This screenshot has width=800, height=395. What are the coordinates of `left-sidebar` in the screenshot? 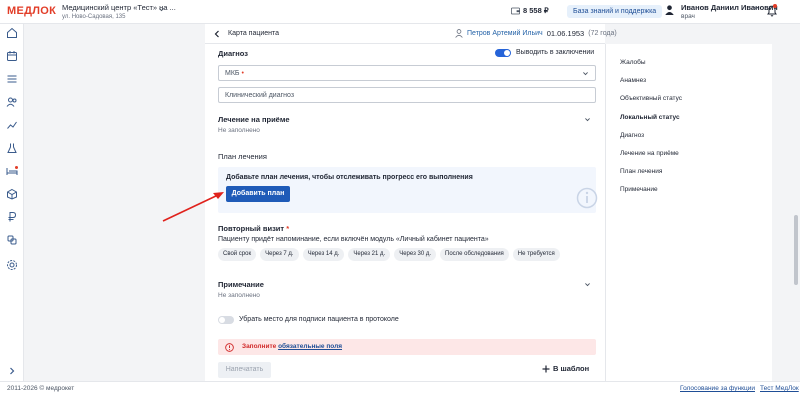 It's located at (12, 202).